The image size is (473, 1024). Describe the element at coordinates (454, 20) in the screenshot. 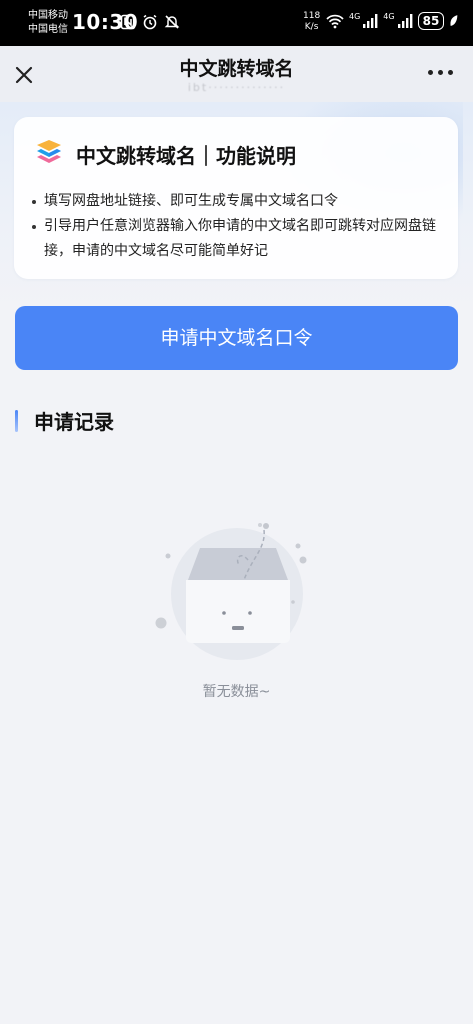

I see `leaf-icon` at that location.